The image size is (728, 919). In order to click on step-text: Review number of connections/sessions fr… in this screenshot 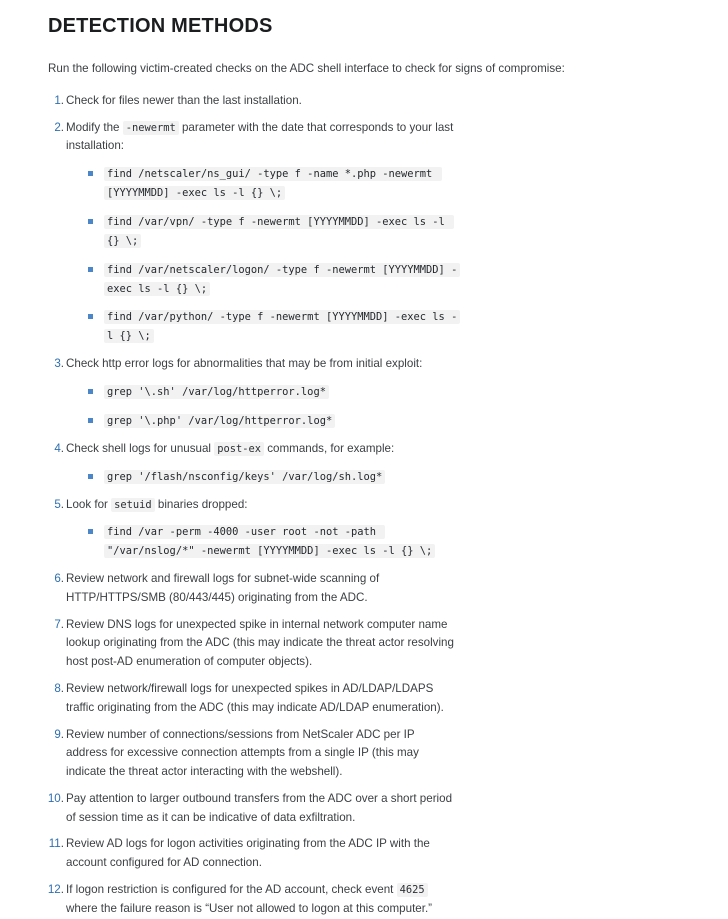, I will do `click(242, 753)`.